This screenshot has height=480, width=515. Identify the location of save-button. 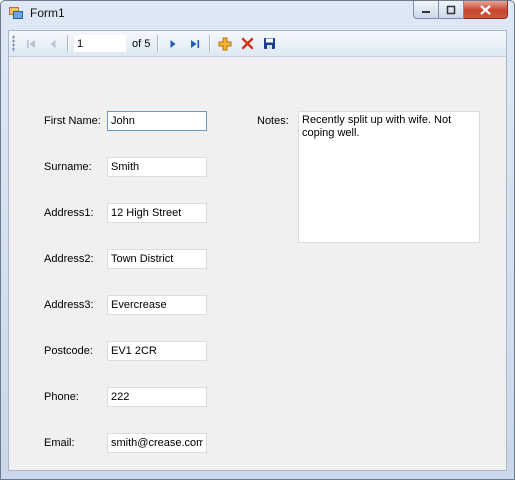
(269, 44).